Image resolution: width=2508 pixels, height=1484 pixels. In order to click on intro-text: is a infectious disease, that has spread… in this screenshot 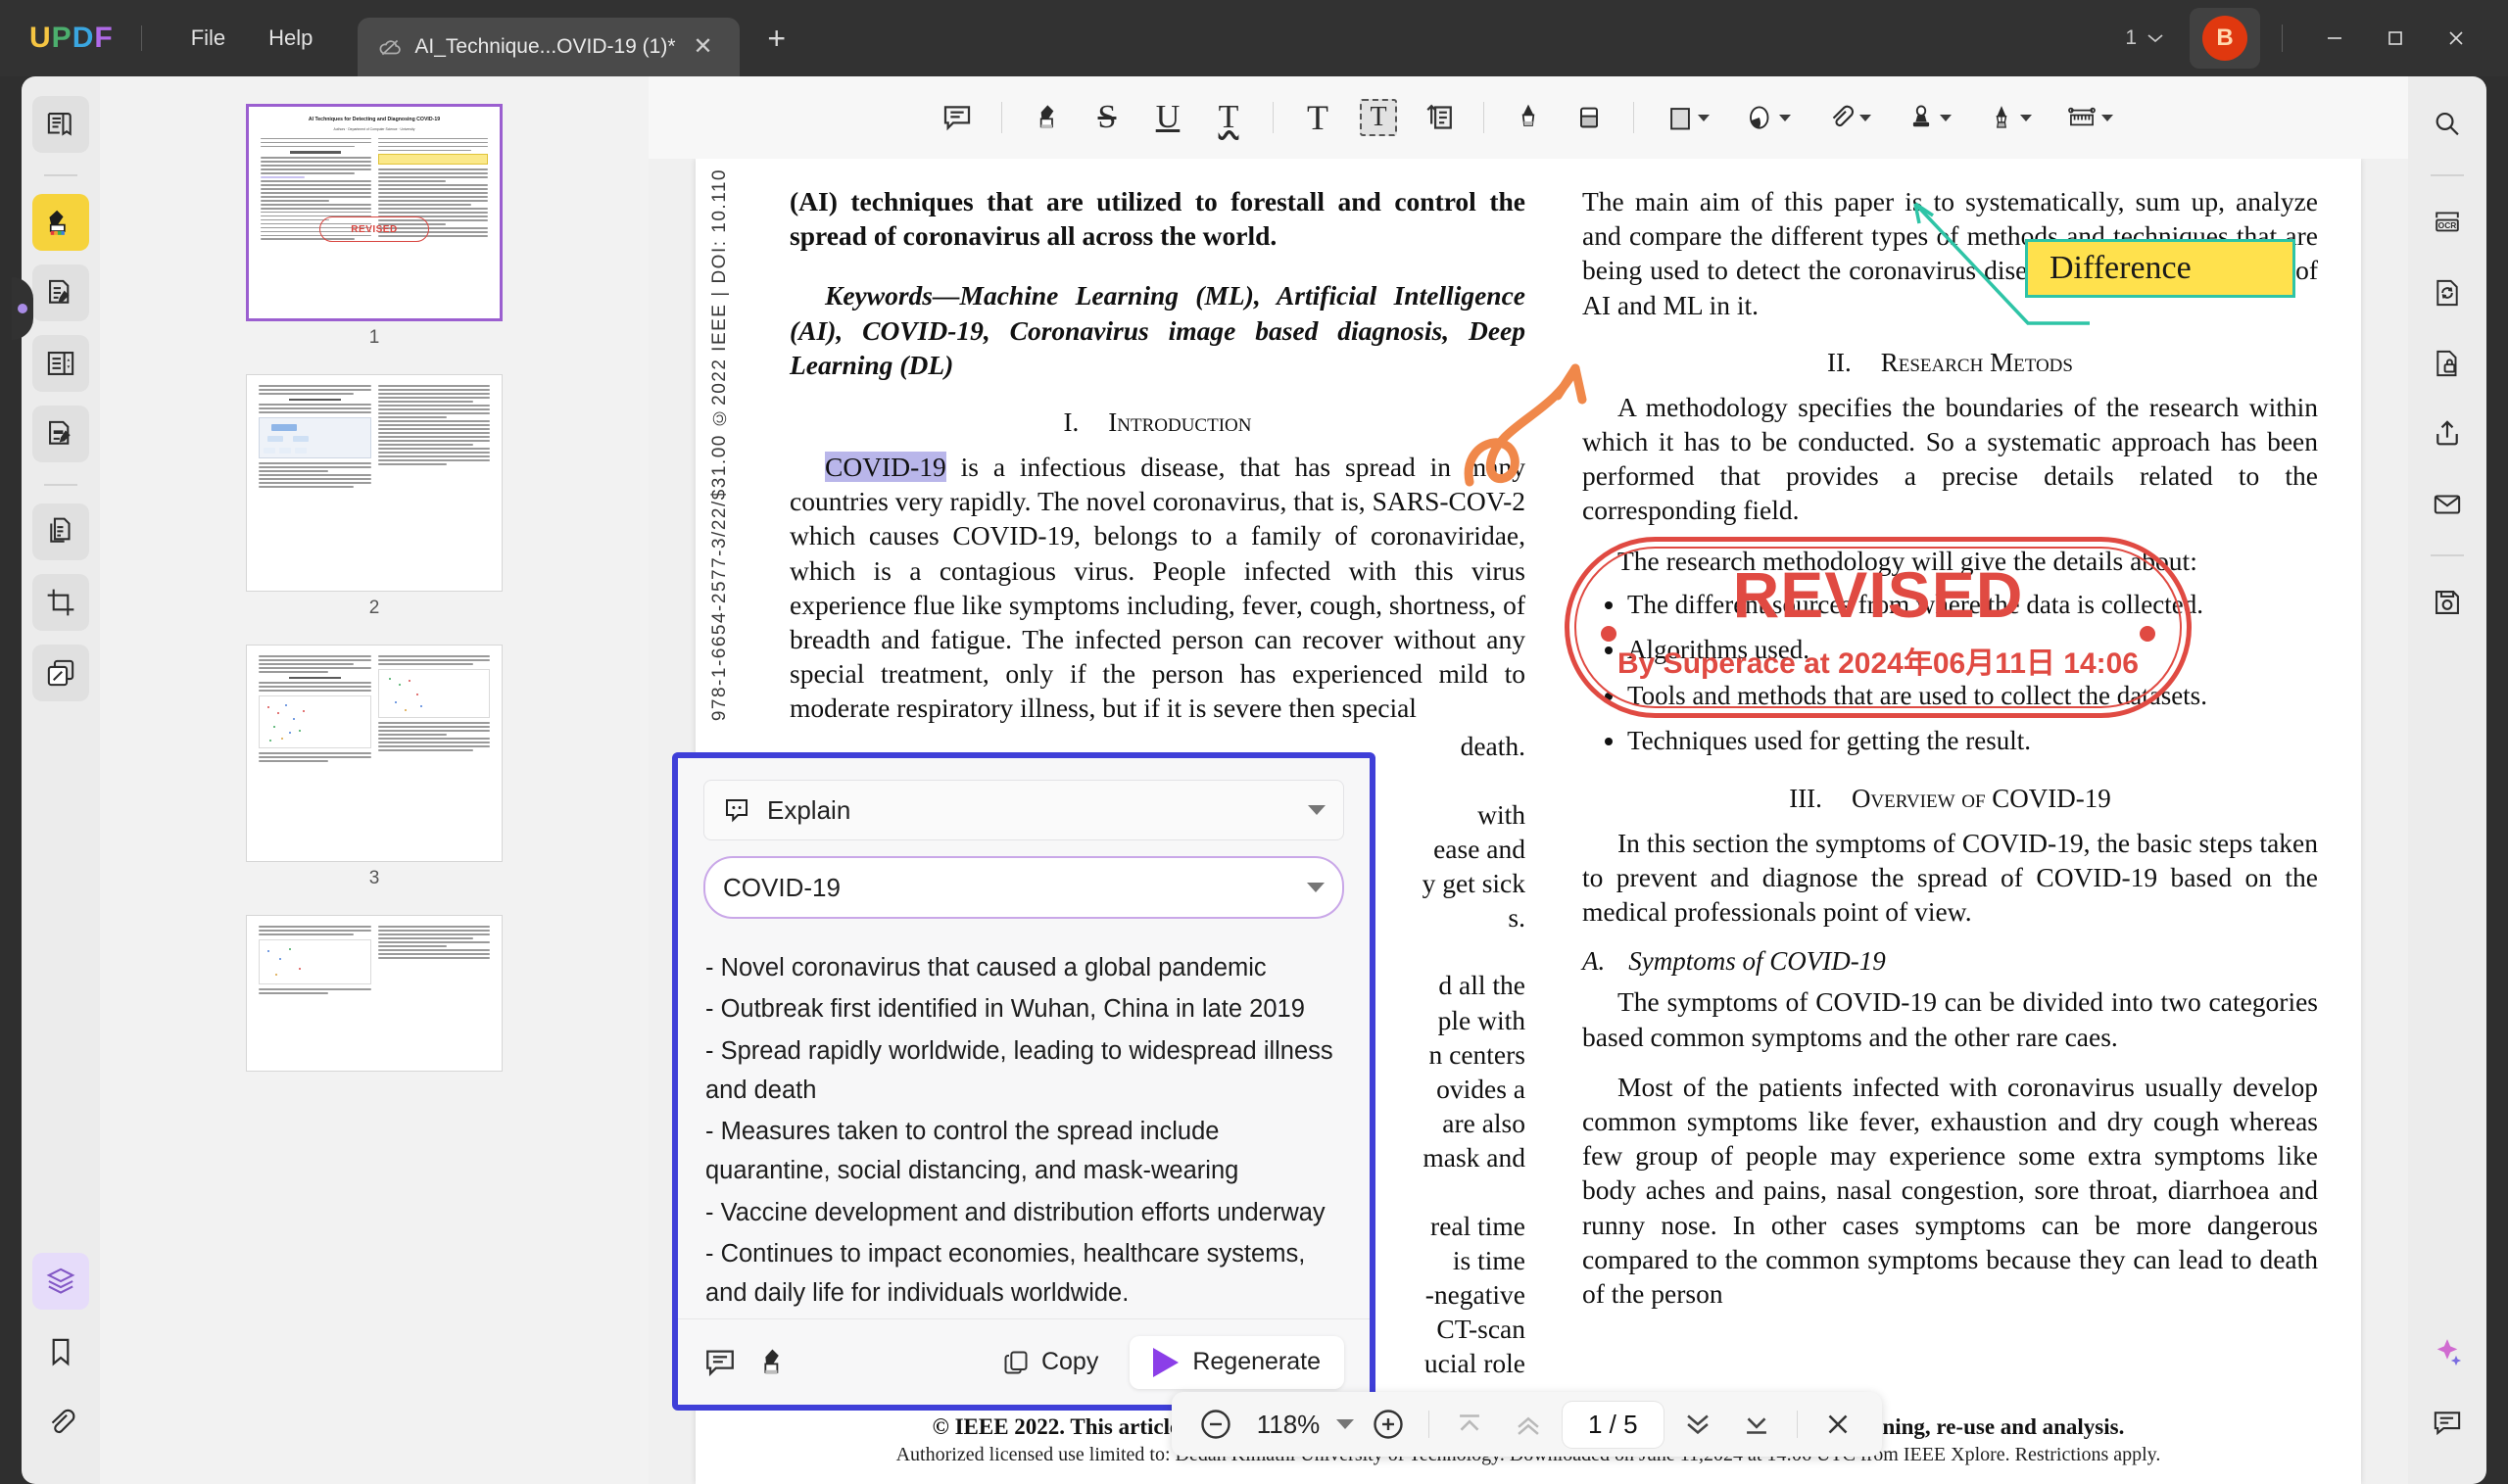, I will do `click(1157, 587)`.